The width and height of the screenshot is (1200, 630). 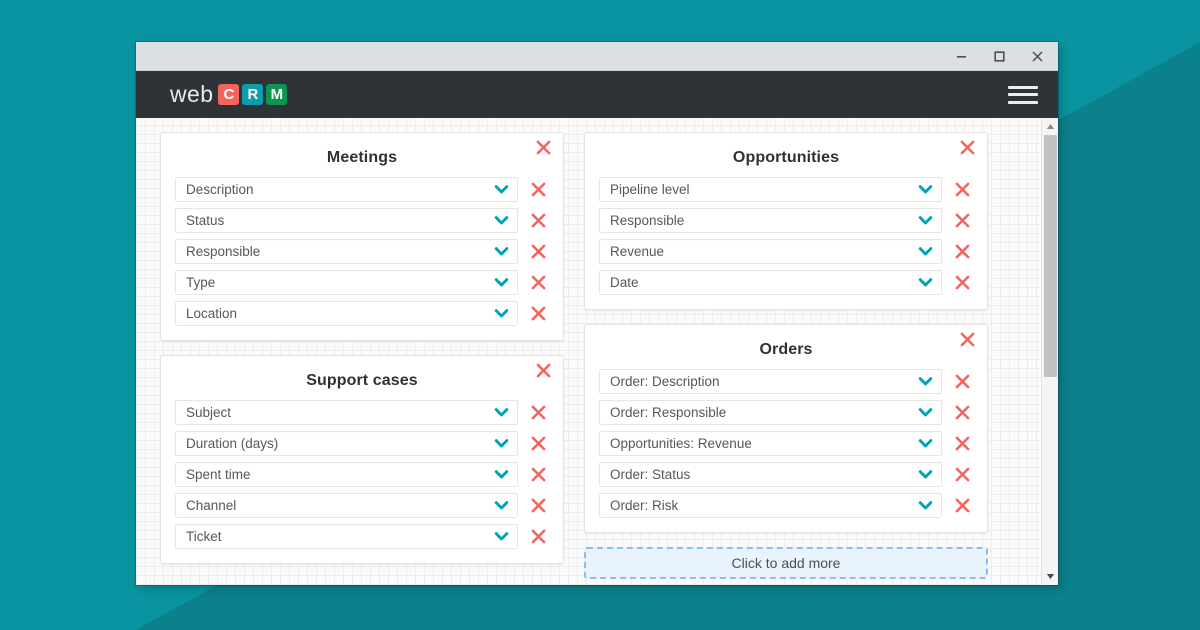 I want to click on field-select: Order: Status, so click(x=770, y=474).